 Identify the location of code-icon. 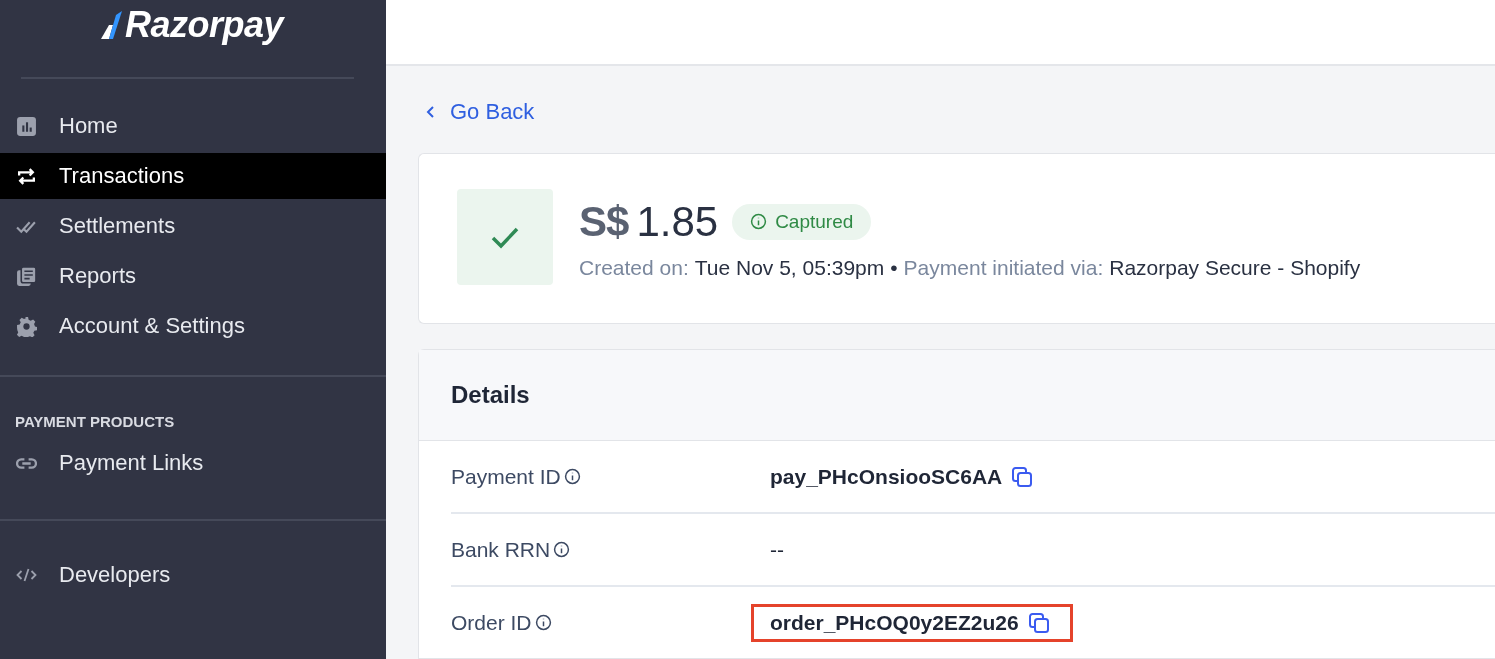
(26, 575).